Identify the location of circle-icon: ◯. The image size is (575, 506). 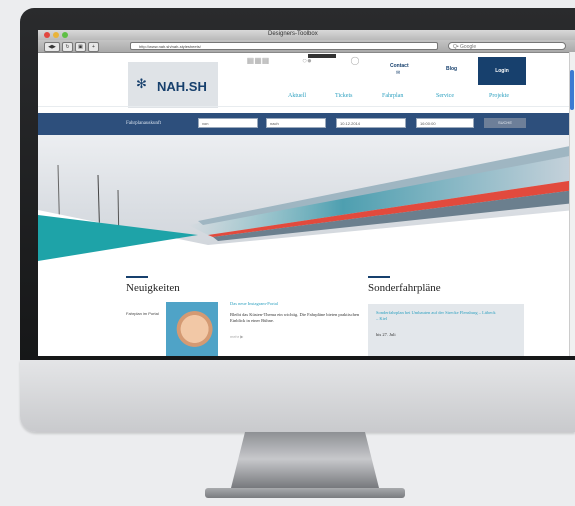
(355, 60).